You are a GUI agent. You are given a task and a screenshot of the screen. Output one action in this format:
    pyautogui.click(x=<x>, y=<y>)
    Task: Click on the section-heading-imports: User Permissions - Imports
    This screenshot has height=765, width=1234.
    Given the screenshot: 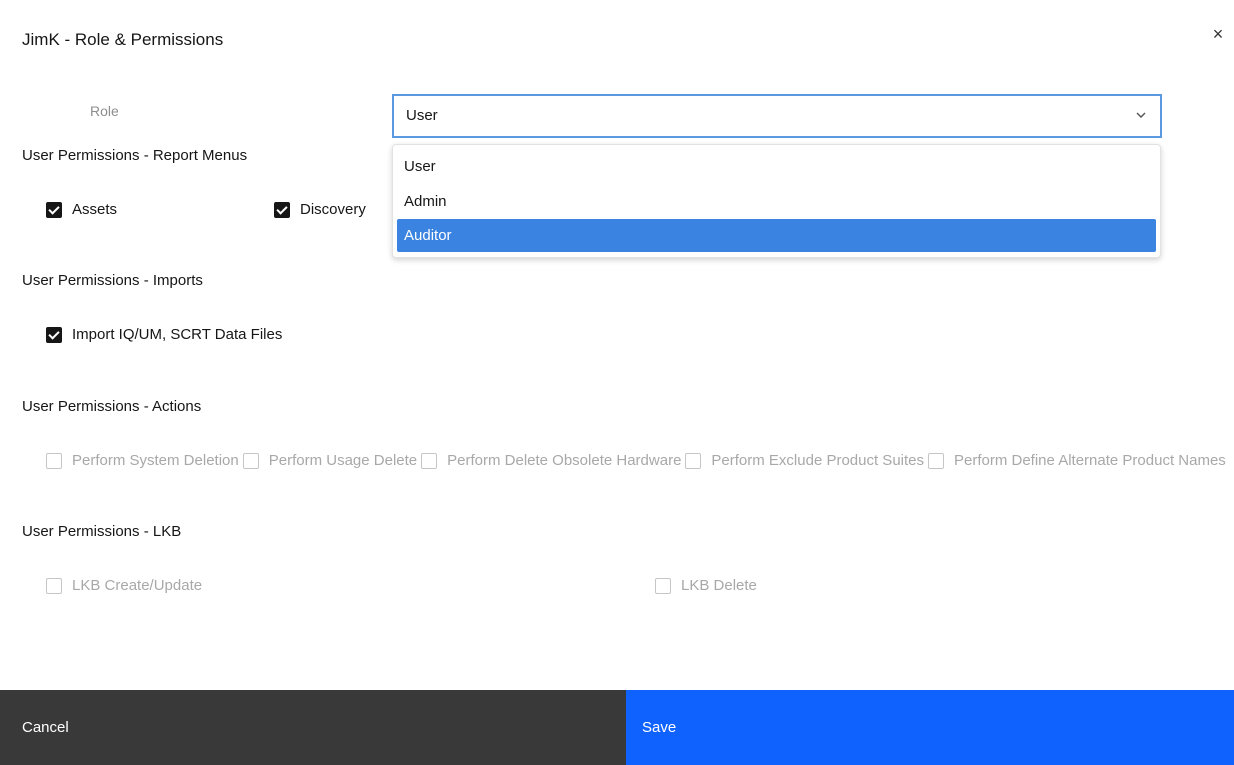 What is the action you would take?
    pyautogui.click(x=112, y=280)
    